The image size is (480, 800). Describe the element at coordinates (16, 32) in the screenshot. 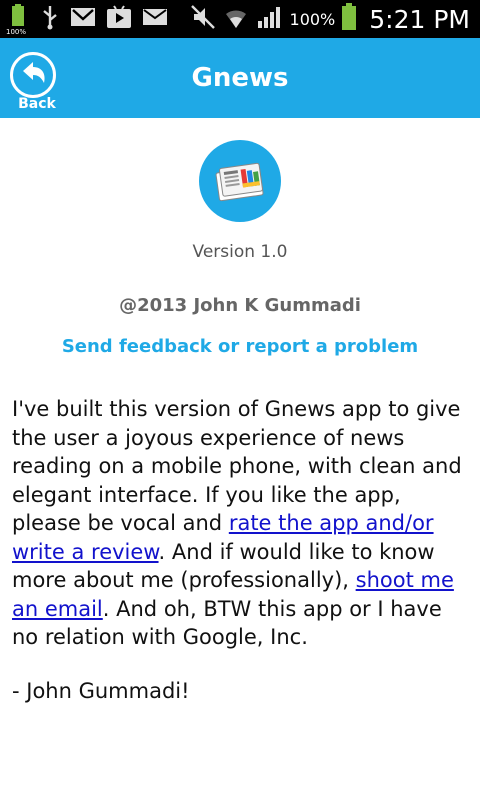

I see `battery-small-label: 100%` at that location.